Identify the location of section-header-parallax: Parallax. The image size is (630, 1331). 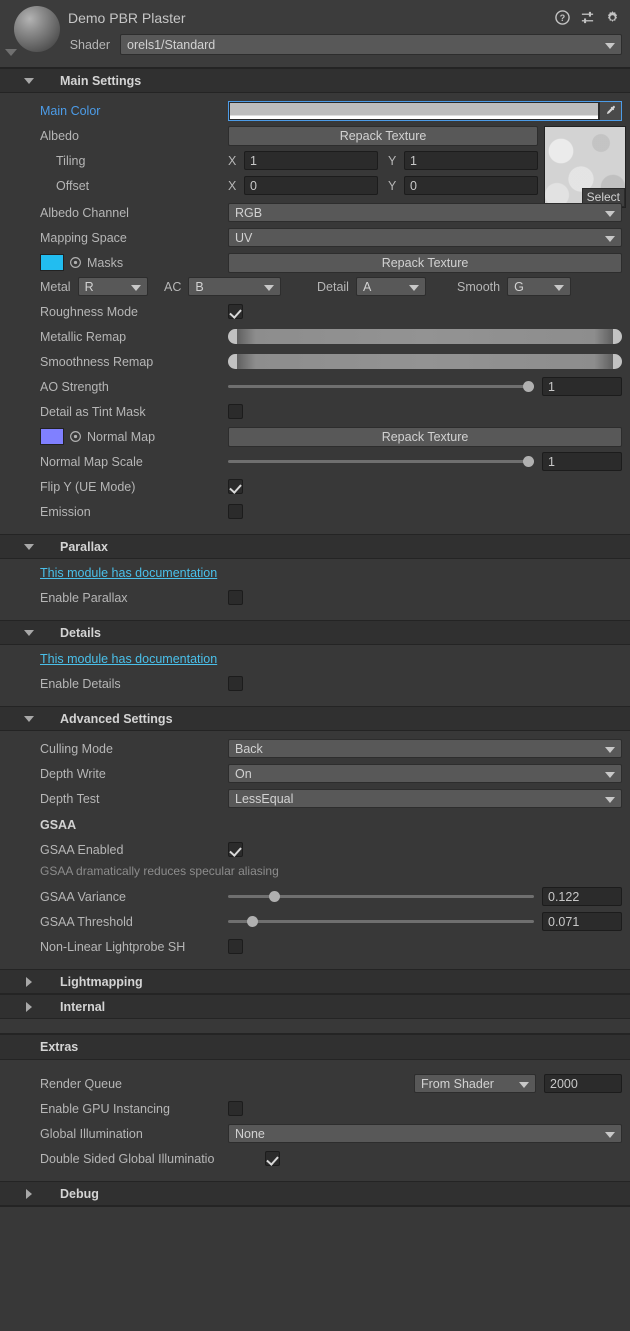
(315, 546).